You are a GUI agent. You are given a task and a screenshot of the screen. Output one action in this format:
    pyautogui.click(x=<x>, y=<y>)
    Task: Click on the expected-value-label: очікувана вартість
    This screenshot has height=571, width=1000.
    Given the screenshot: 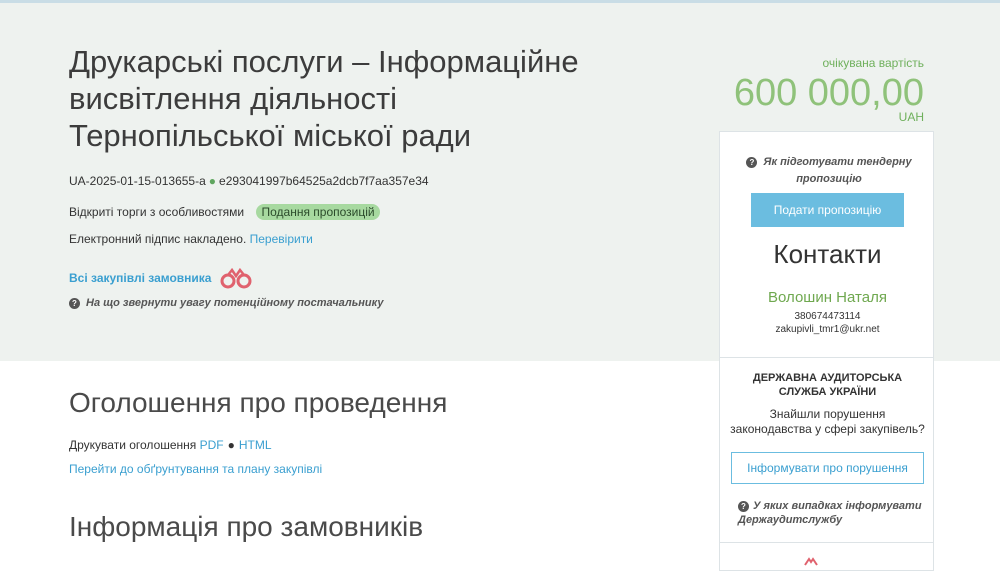 What is the action you would take?
    pyautogui.click(x=873, y=63)
    